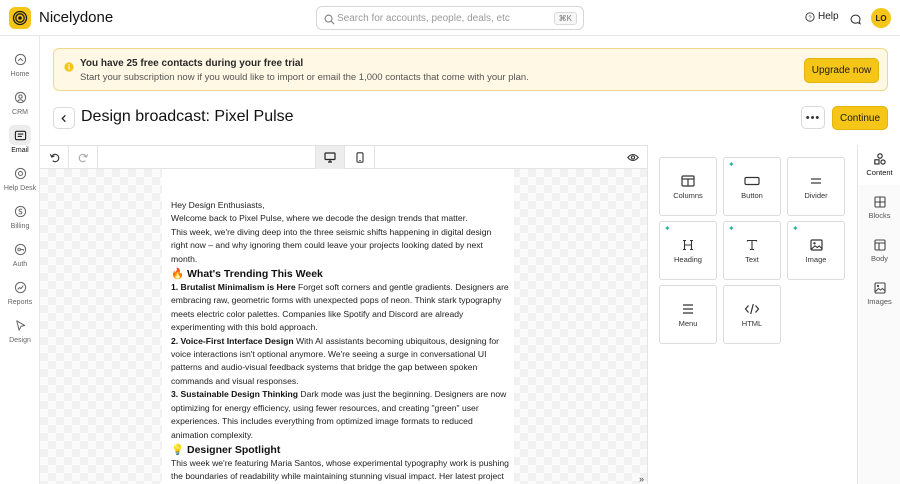 This screenshot has height=484, width=900. What do you see at coordinates (879, 288) in the screenshot?
I see `images-icon` at bounding box center [879, 288].